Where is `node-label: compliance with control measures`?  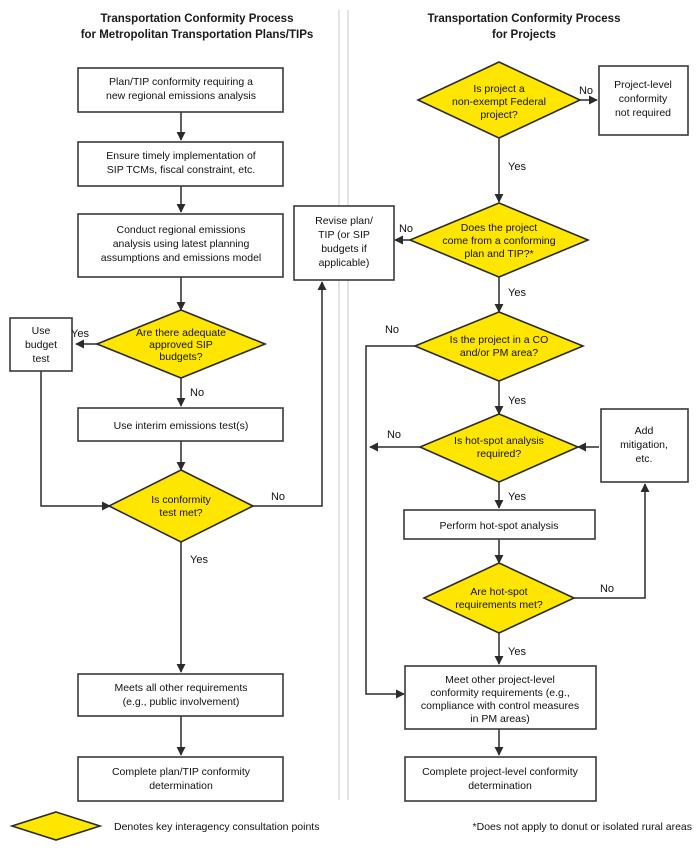
node-label: compliance with control measures is located at coordinates (500, 706).